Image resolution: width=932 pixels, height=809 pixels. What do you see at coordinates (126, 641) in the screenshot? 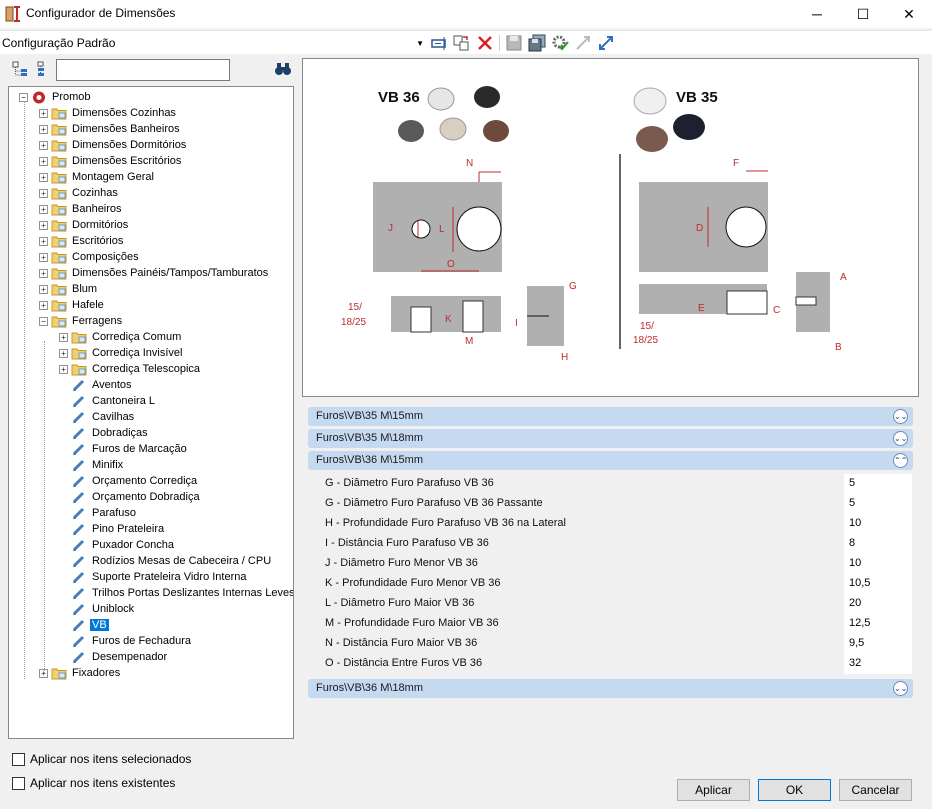
I see `tree-node-item: Furos de Fechadura` at bounding box center [126, 641].